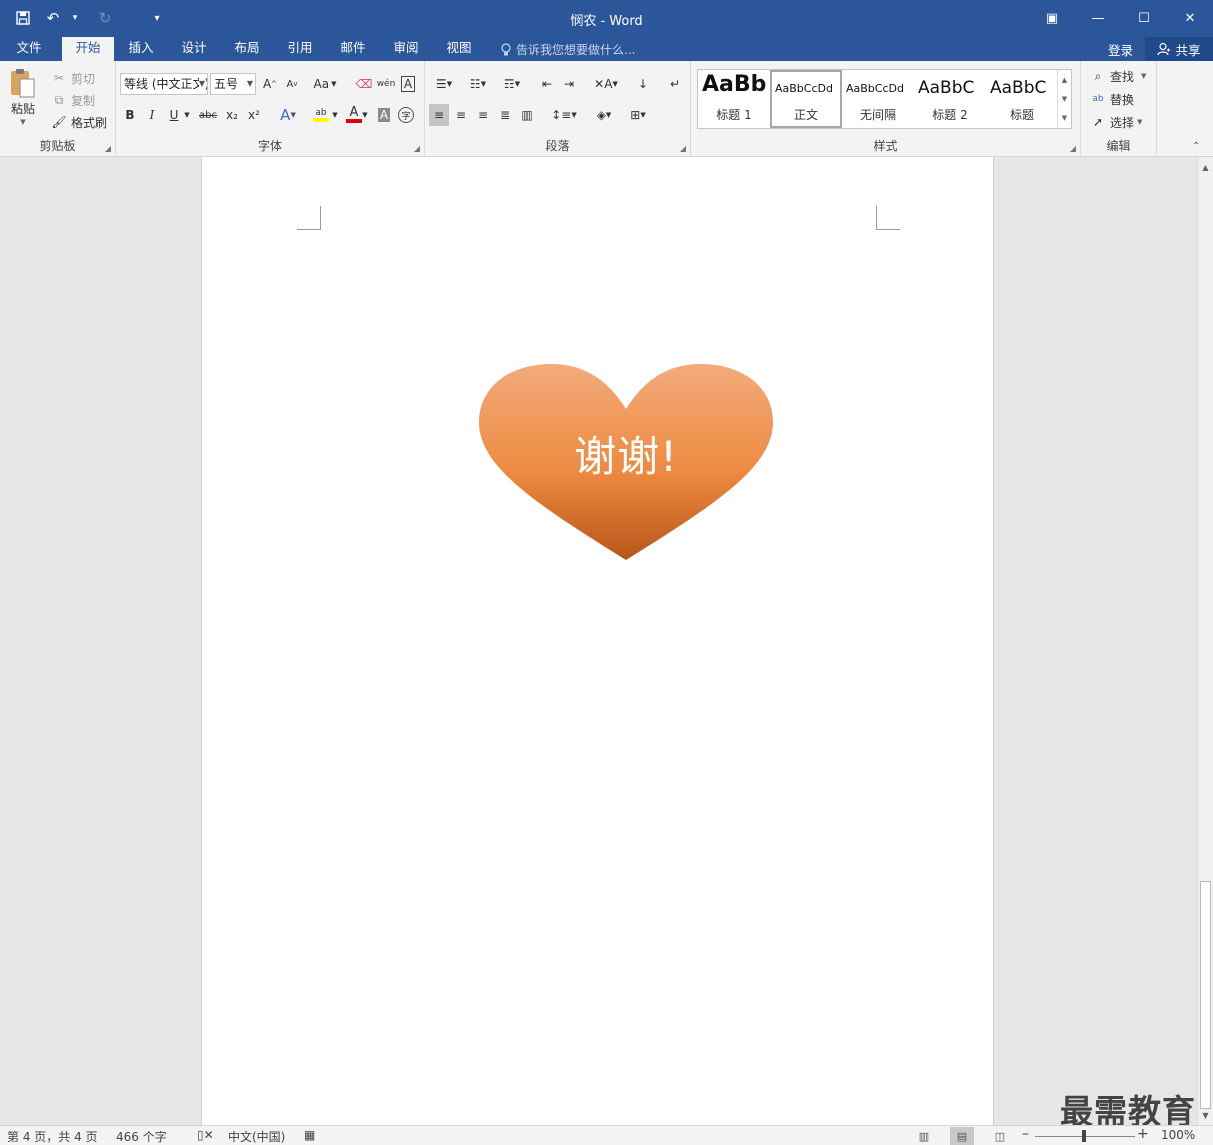 The height and width of the screenshot is (1145, 1213). What do you see at coordinates (205, 1135) in the screenshot?
I see `proofing-icon: ▯✕` at bounding box center [205, 1135].